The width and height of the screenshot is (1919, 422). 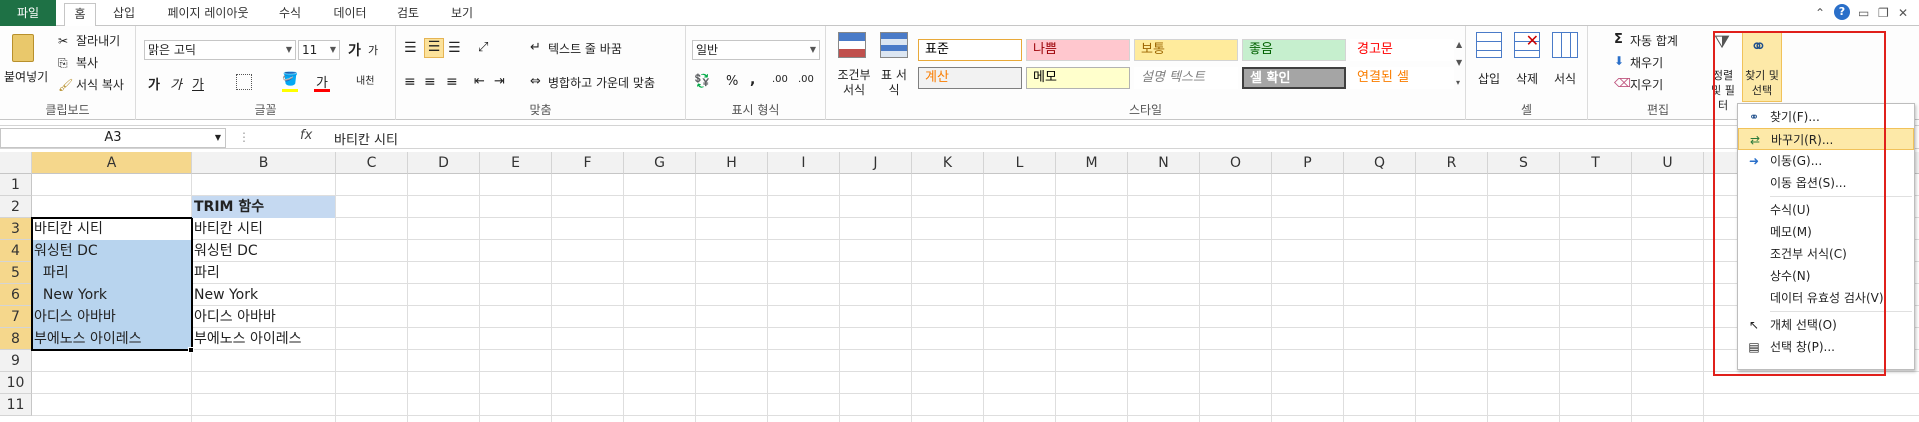 What do you see at coordinates (198, 83) in the screenshot?
I see `underline-button: 가` at bounding box center [198, 83].